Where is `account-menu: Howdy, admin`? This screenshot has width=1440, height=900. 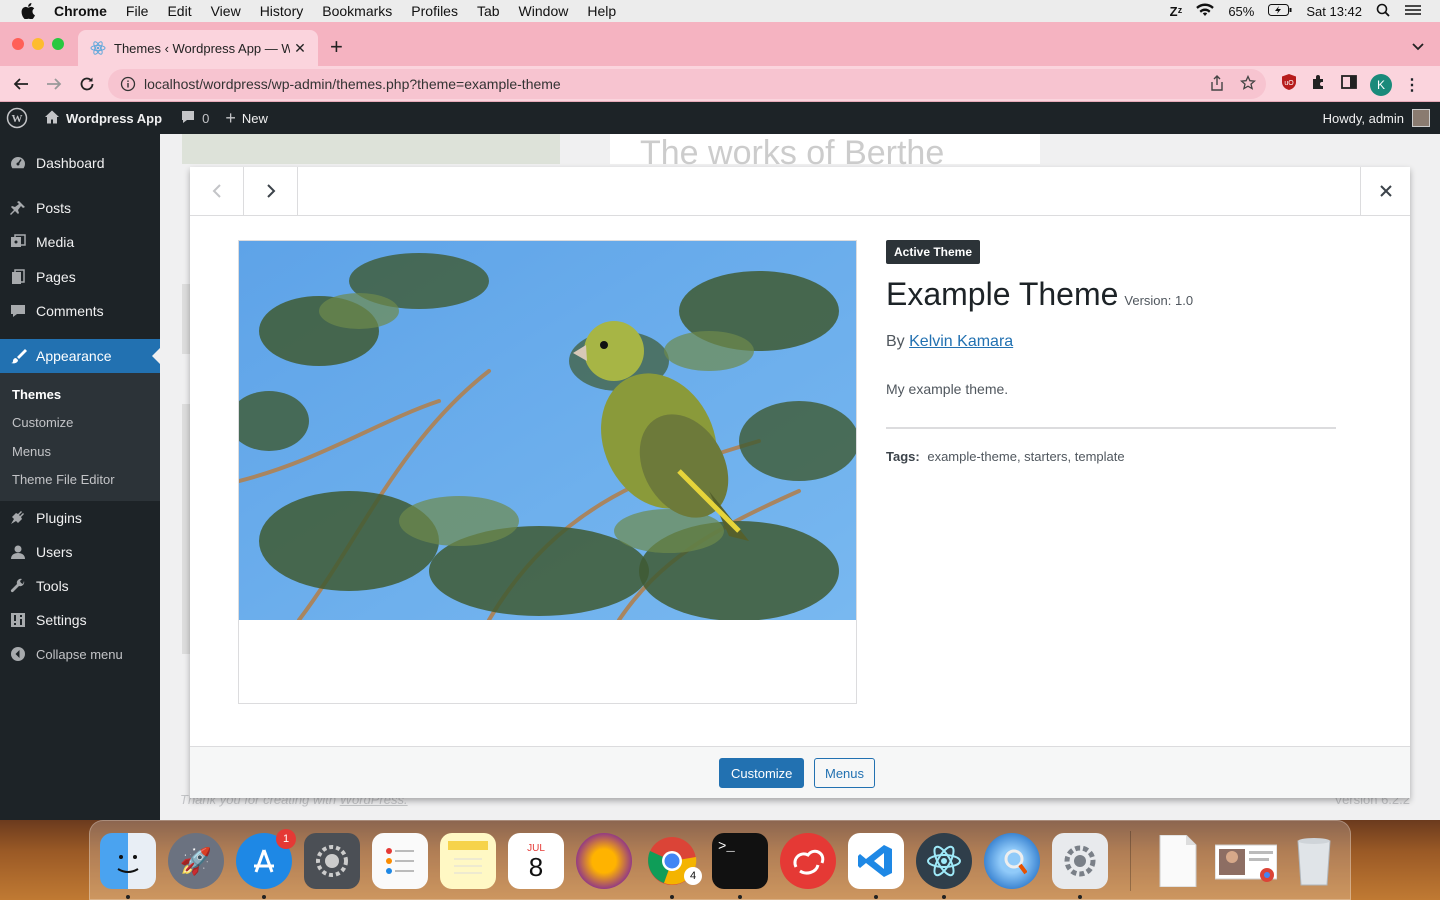
account-menu: Howdy, admin is located at coordinates (1376, 118).